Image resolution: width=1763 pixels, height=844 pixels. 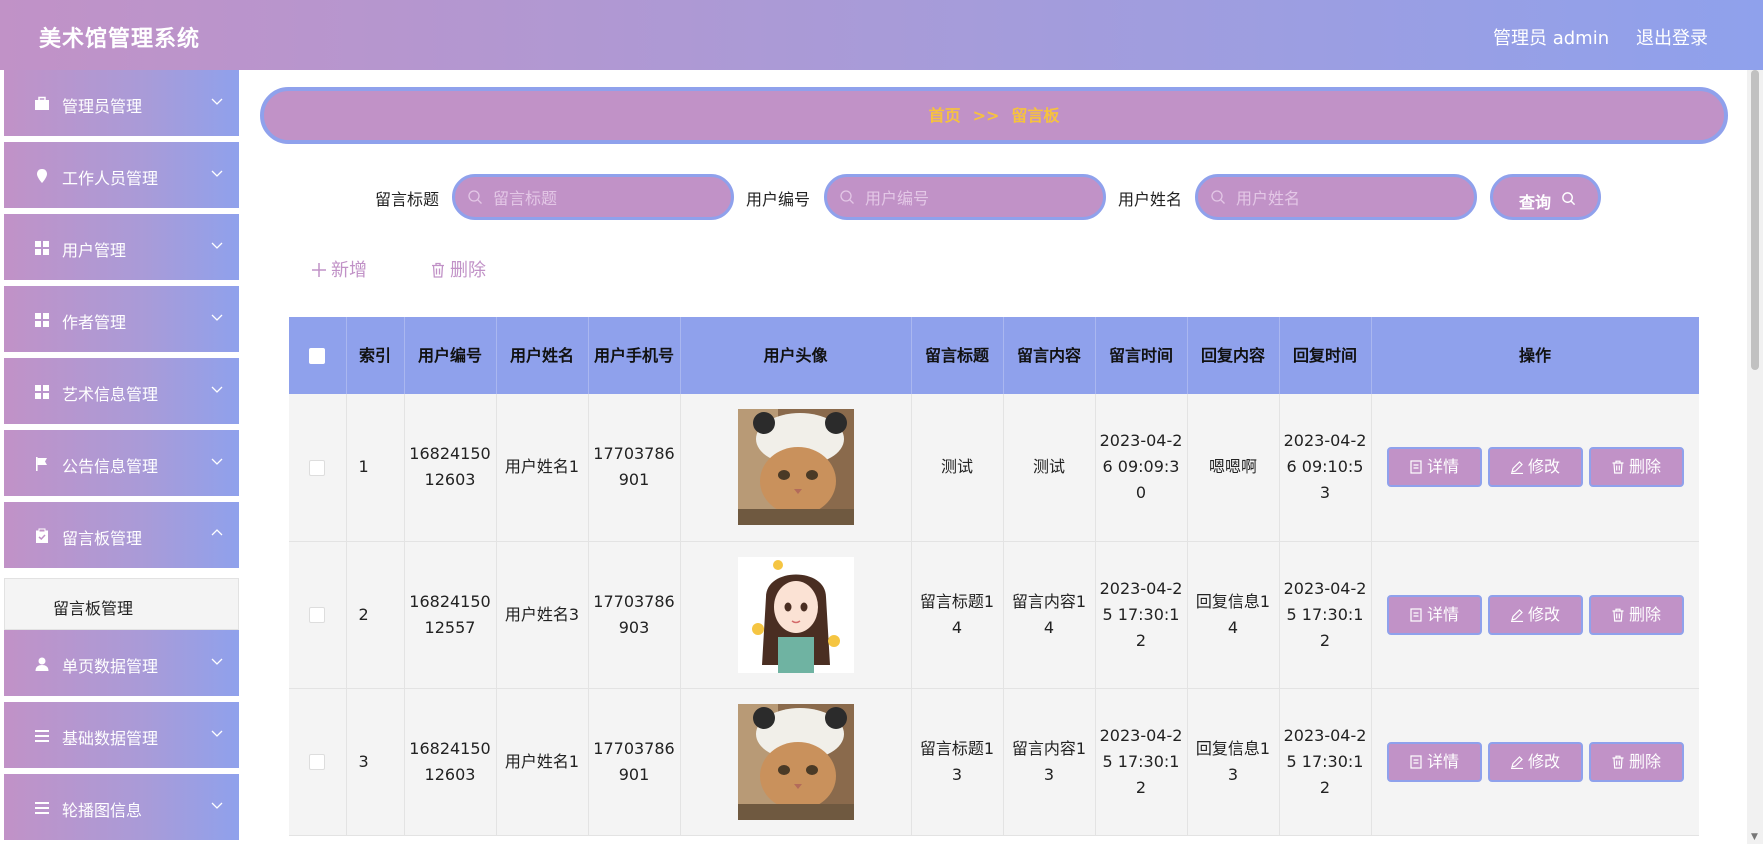 I want to click on breadcrumb-current: 留言板, so click(x=1035, y=115).